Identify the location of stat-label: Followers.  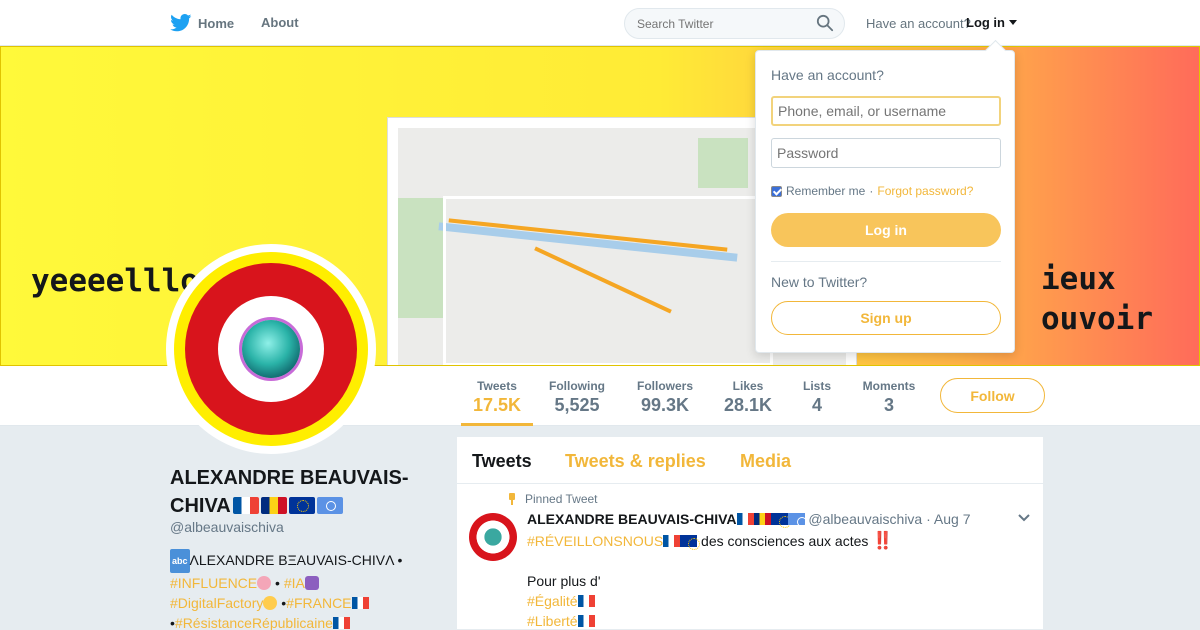
(664, 386).